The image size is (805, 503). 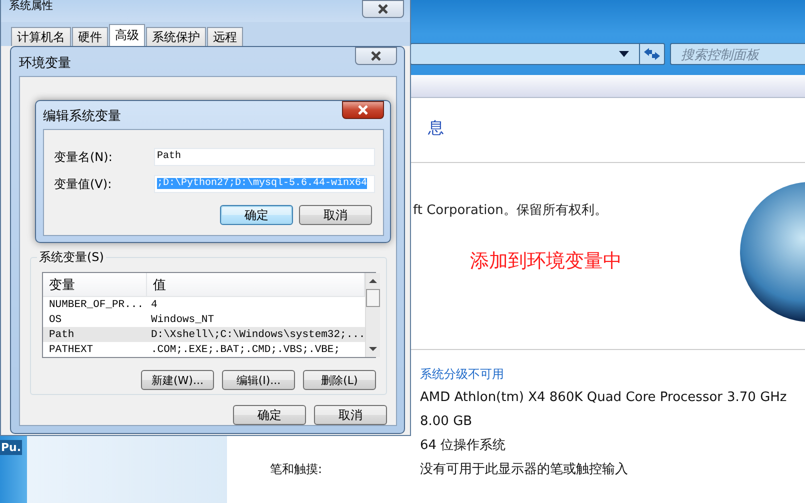 What do you see at coordinates (264, 157) in the screenshot?
I see `input-field: Path` at bounding box center [264, 157].